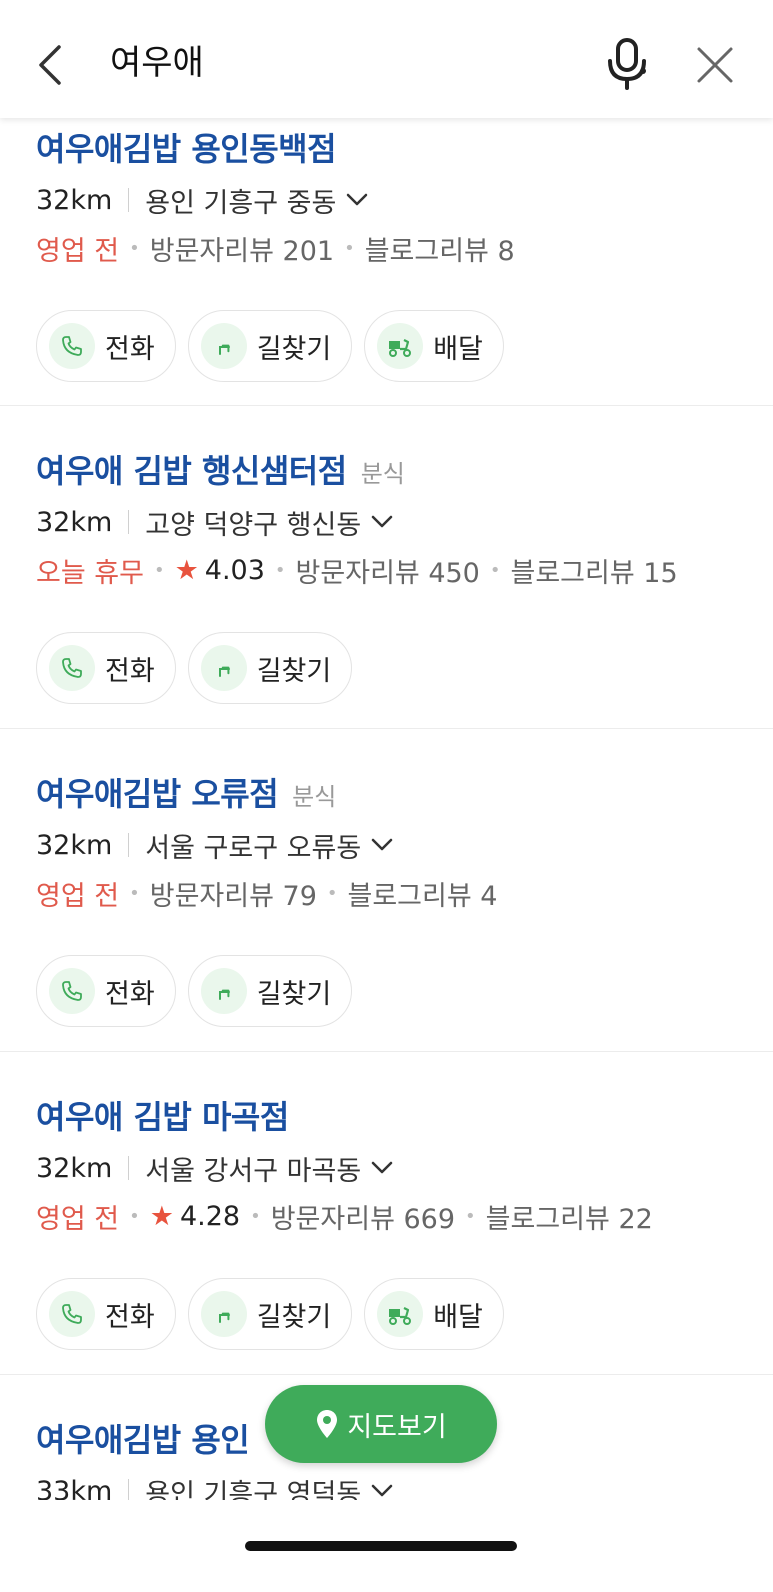 The width and height of the screenshot is (773, 1592). Describe the element at coordinates (253, 522) in the screenshot. I see `address: 고양 덕양구 행신동` at that location.